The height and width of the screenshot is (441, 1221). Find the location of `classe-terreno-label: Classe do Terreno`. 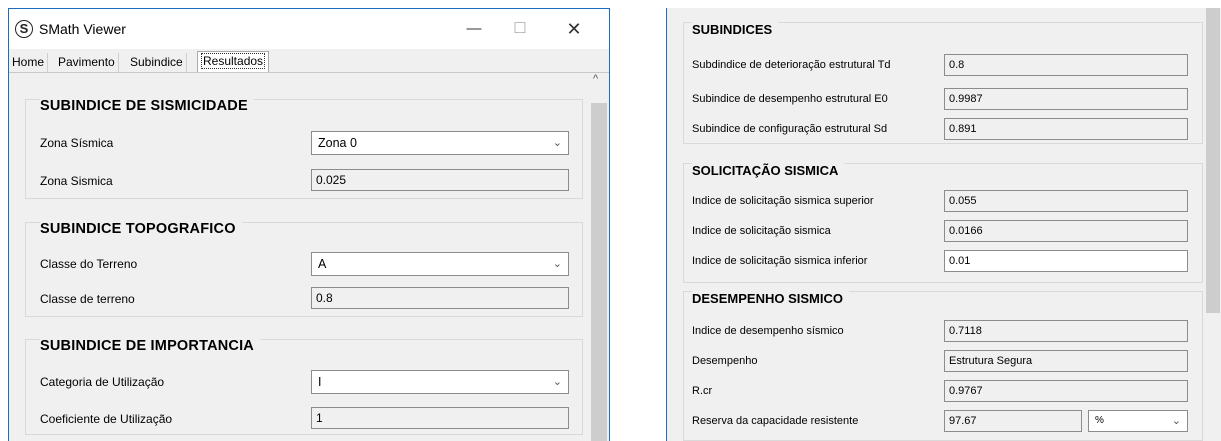

classe-terreno-label: Classe do Terreno is located at coordinates (89, 264).